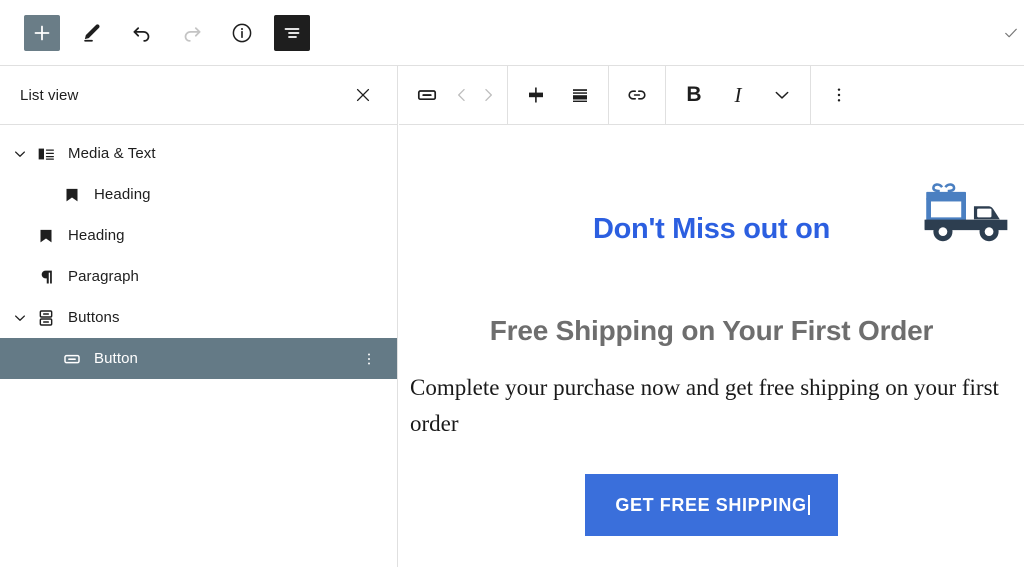 Image resolution: width=1024 pixels, height=567 pixels. Describe the element at coordinates (512, 33) in the screenshot. I see `editor-header: Sa` at that location.